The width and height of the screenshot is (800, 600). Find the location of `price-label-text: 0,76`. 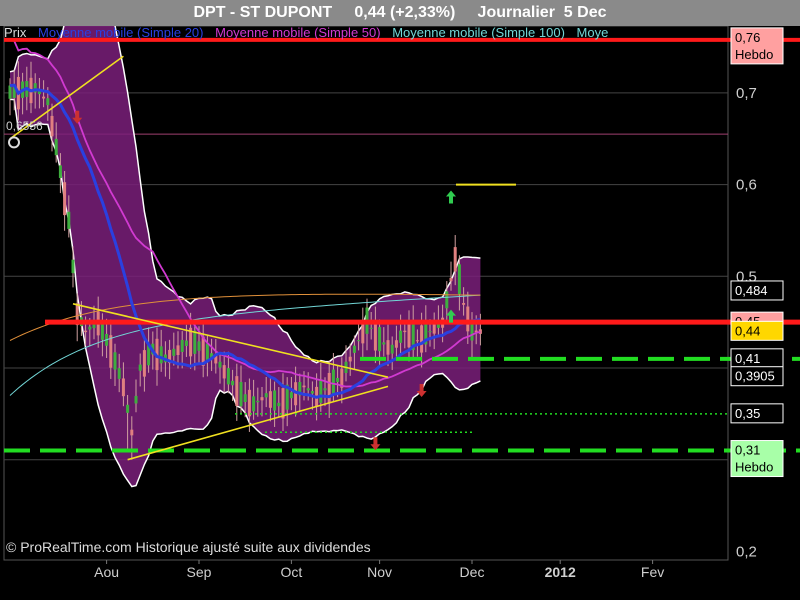

price-label-text: 0,76 is located at coordinates (747, 37).